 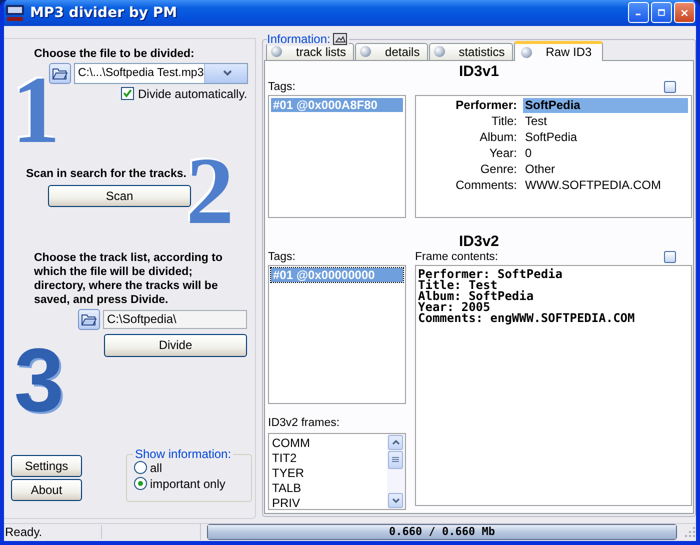 What do you see at coordinates (395, 459) in the screenshot?
I see `scroll-thumb-icon` at bounding box center [395, 459].